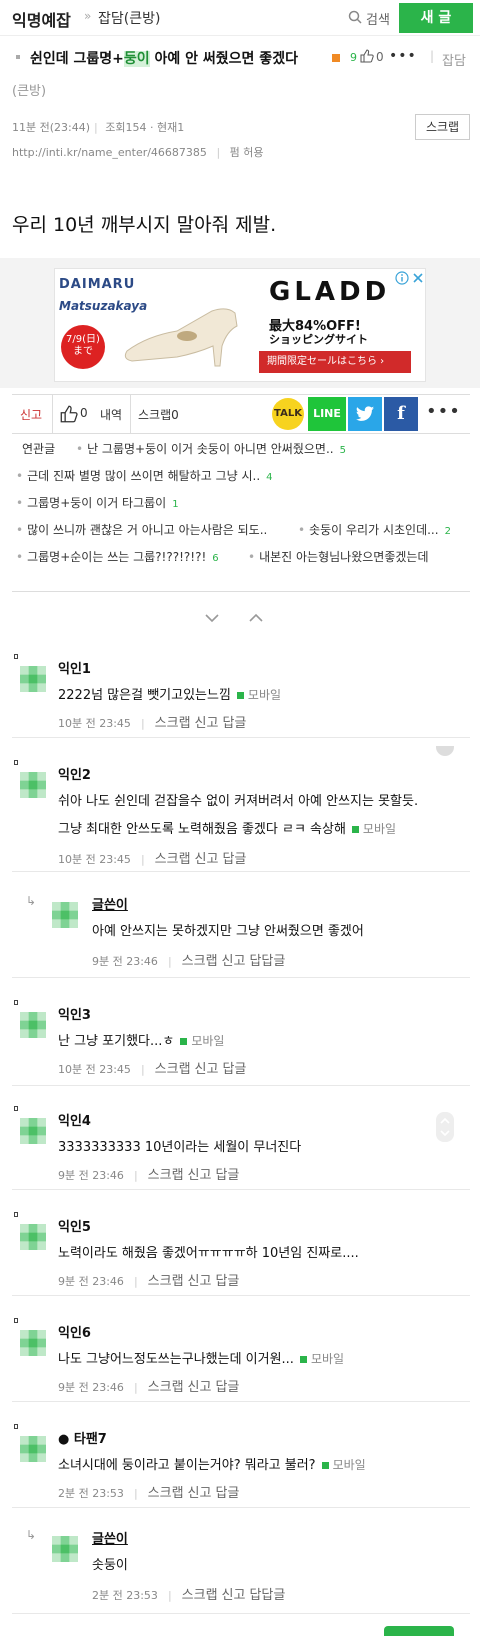 This screenshot has width=480, height=1636. I want to click on search-icon, so click(355, 17).